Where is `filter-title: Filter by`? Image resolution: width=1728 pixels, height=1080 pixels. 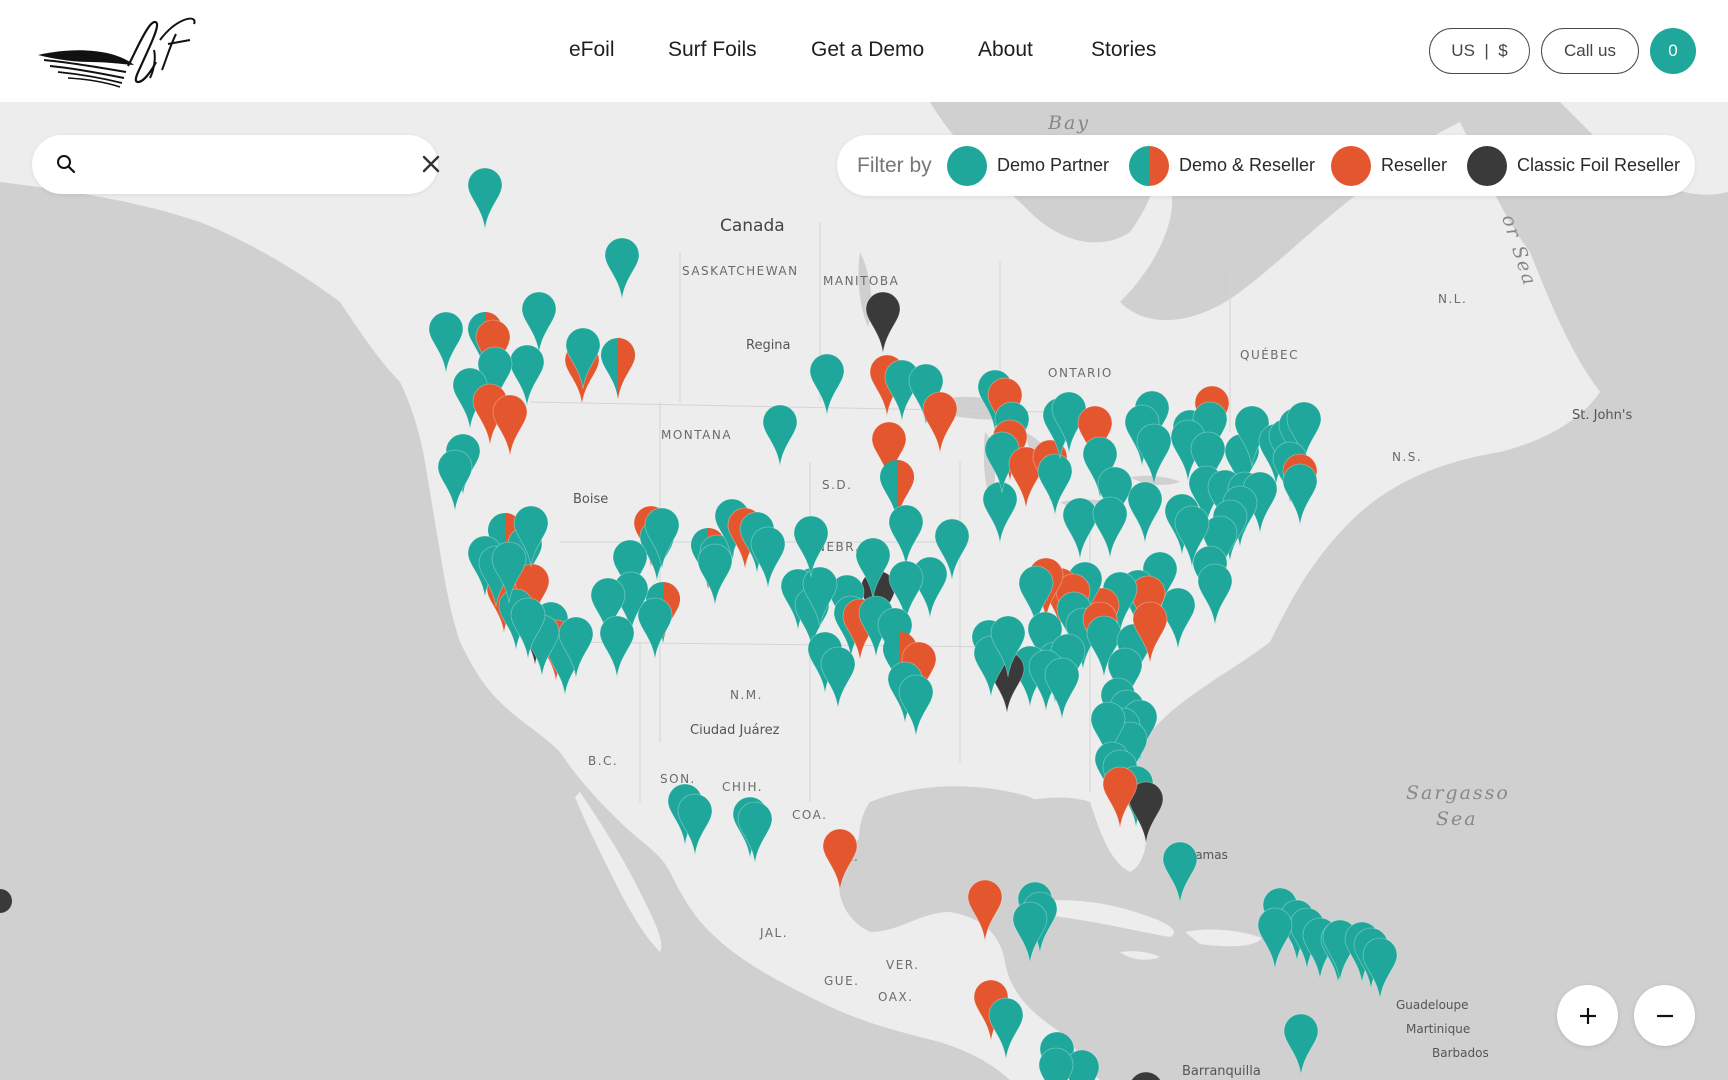 filter-title: Filter by is located at coordinates (894, 165).